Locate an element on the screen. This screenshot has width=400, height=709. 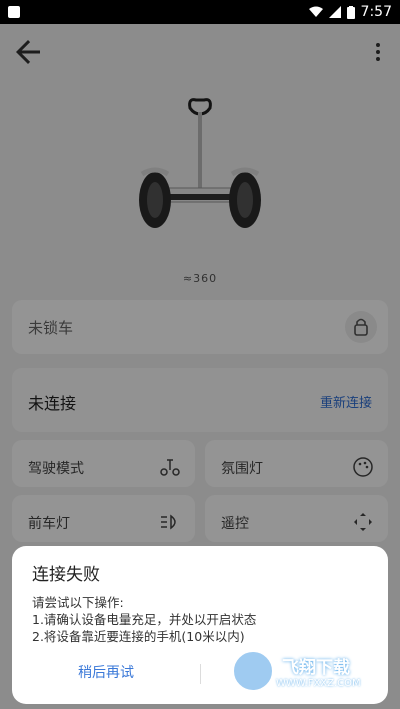
signal-icon is located at coordinates (334, 12).